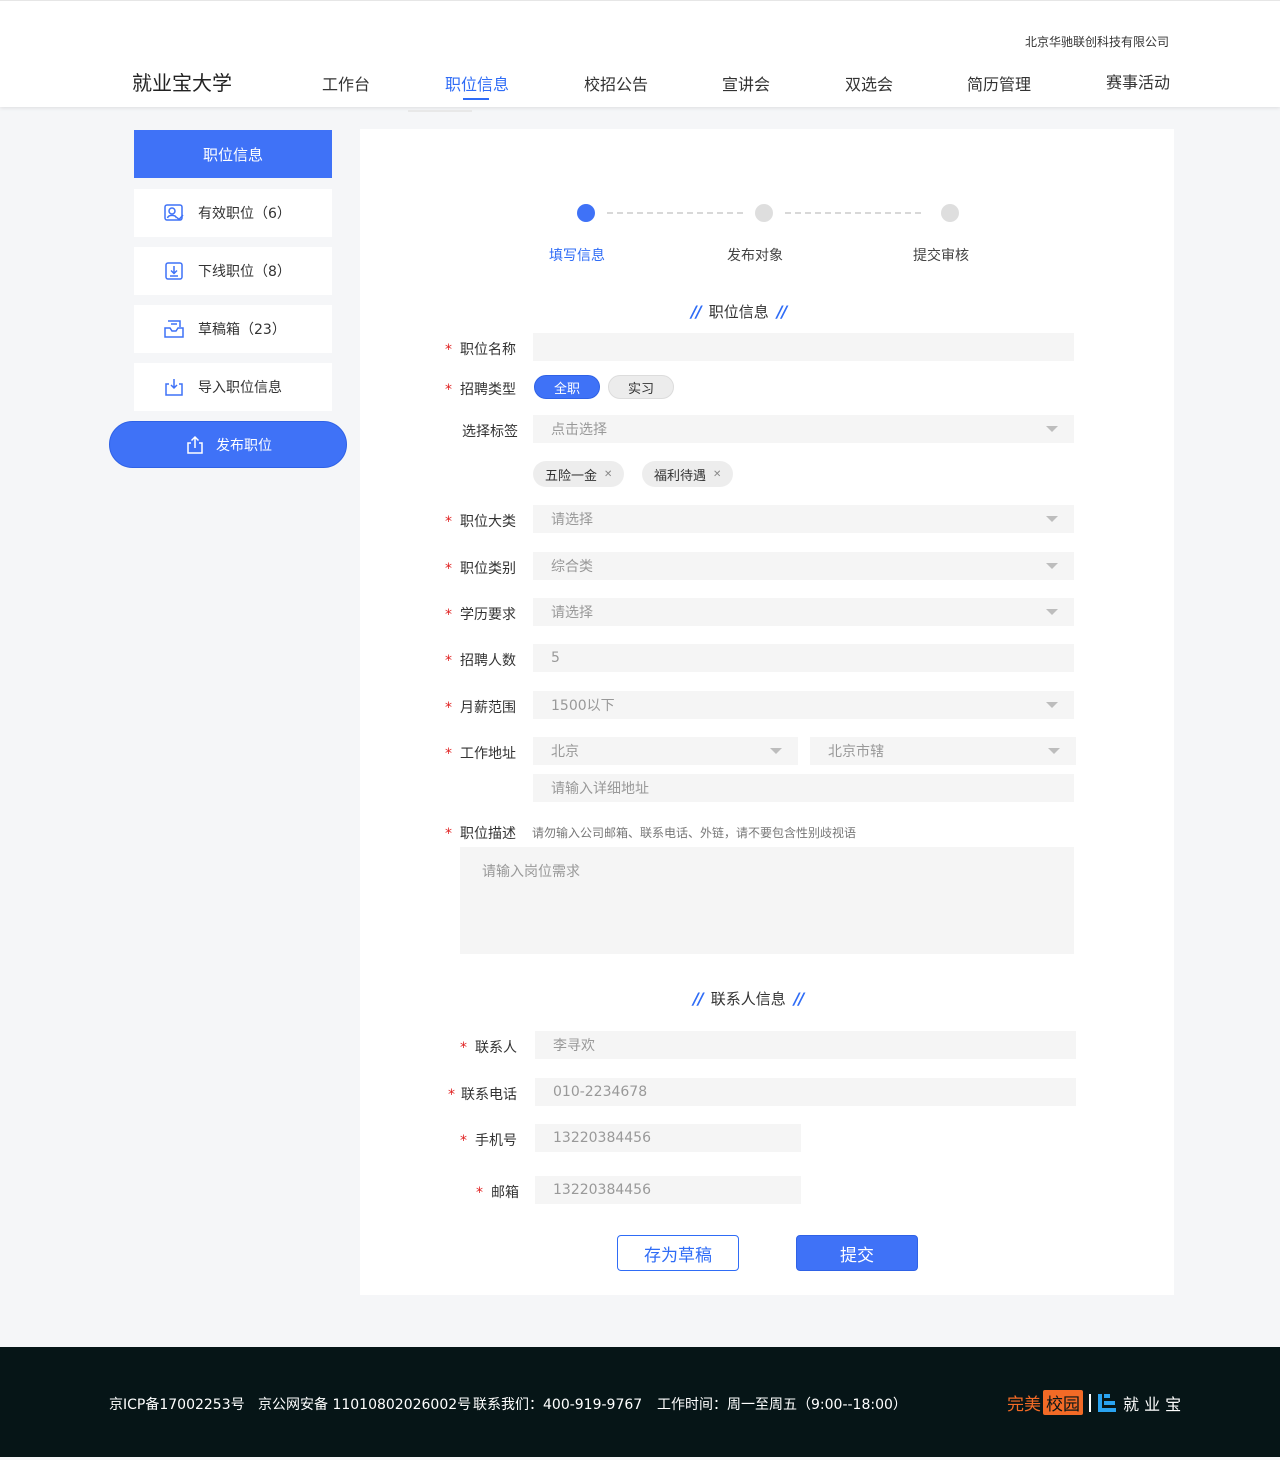 This screenshot has height=1460, width=1280. I want to click on nav-active-indicator, so click(476, 99).